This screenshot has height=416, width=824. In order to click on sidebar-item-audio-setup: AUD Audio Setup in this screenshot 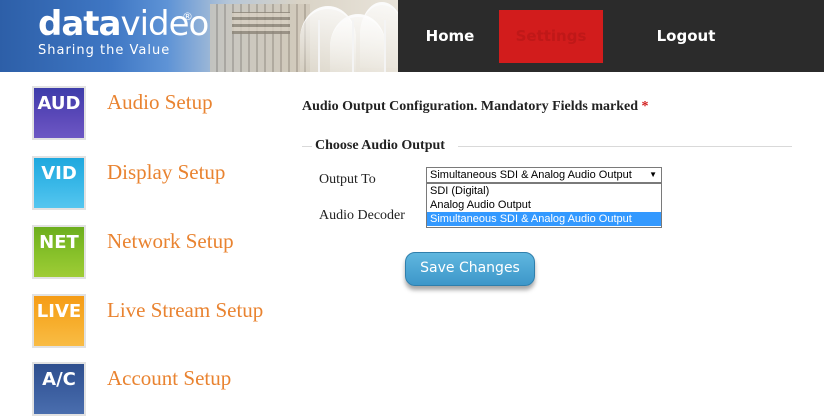, I will do `click(167, 116)`.